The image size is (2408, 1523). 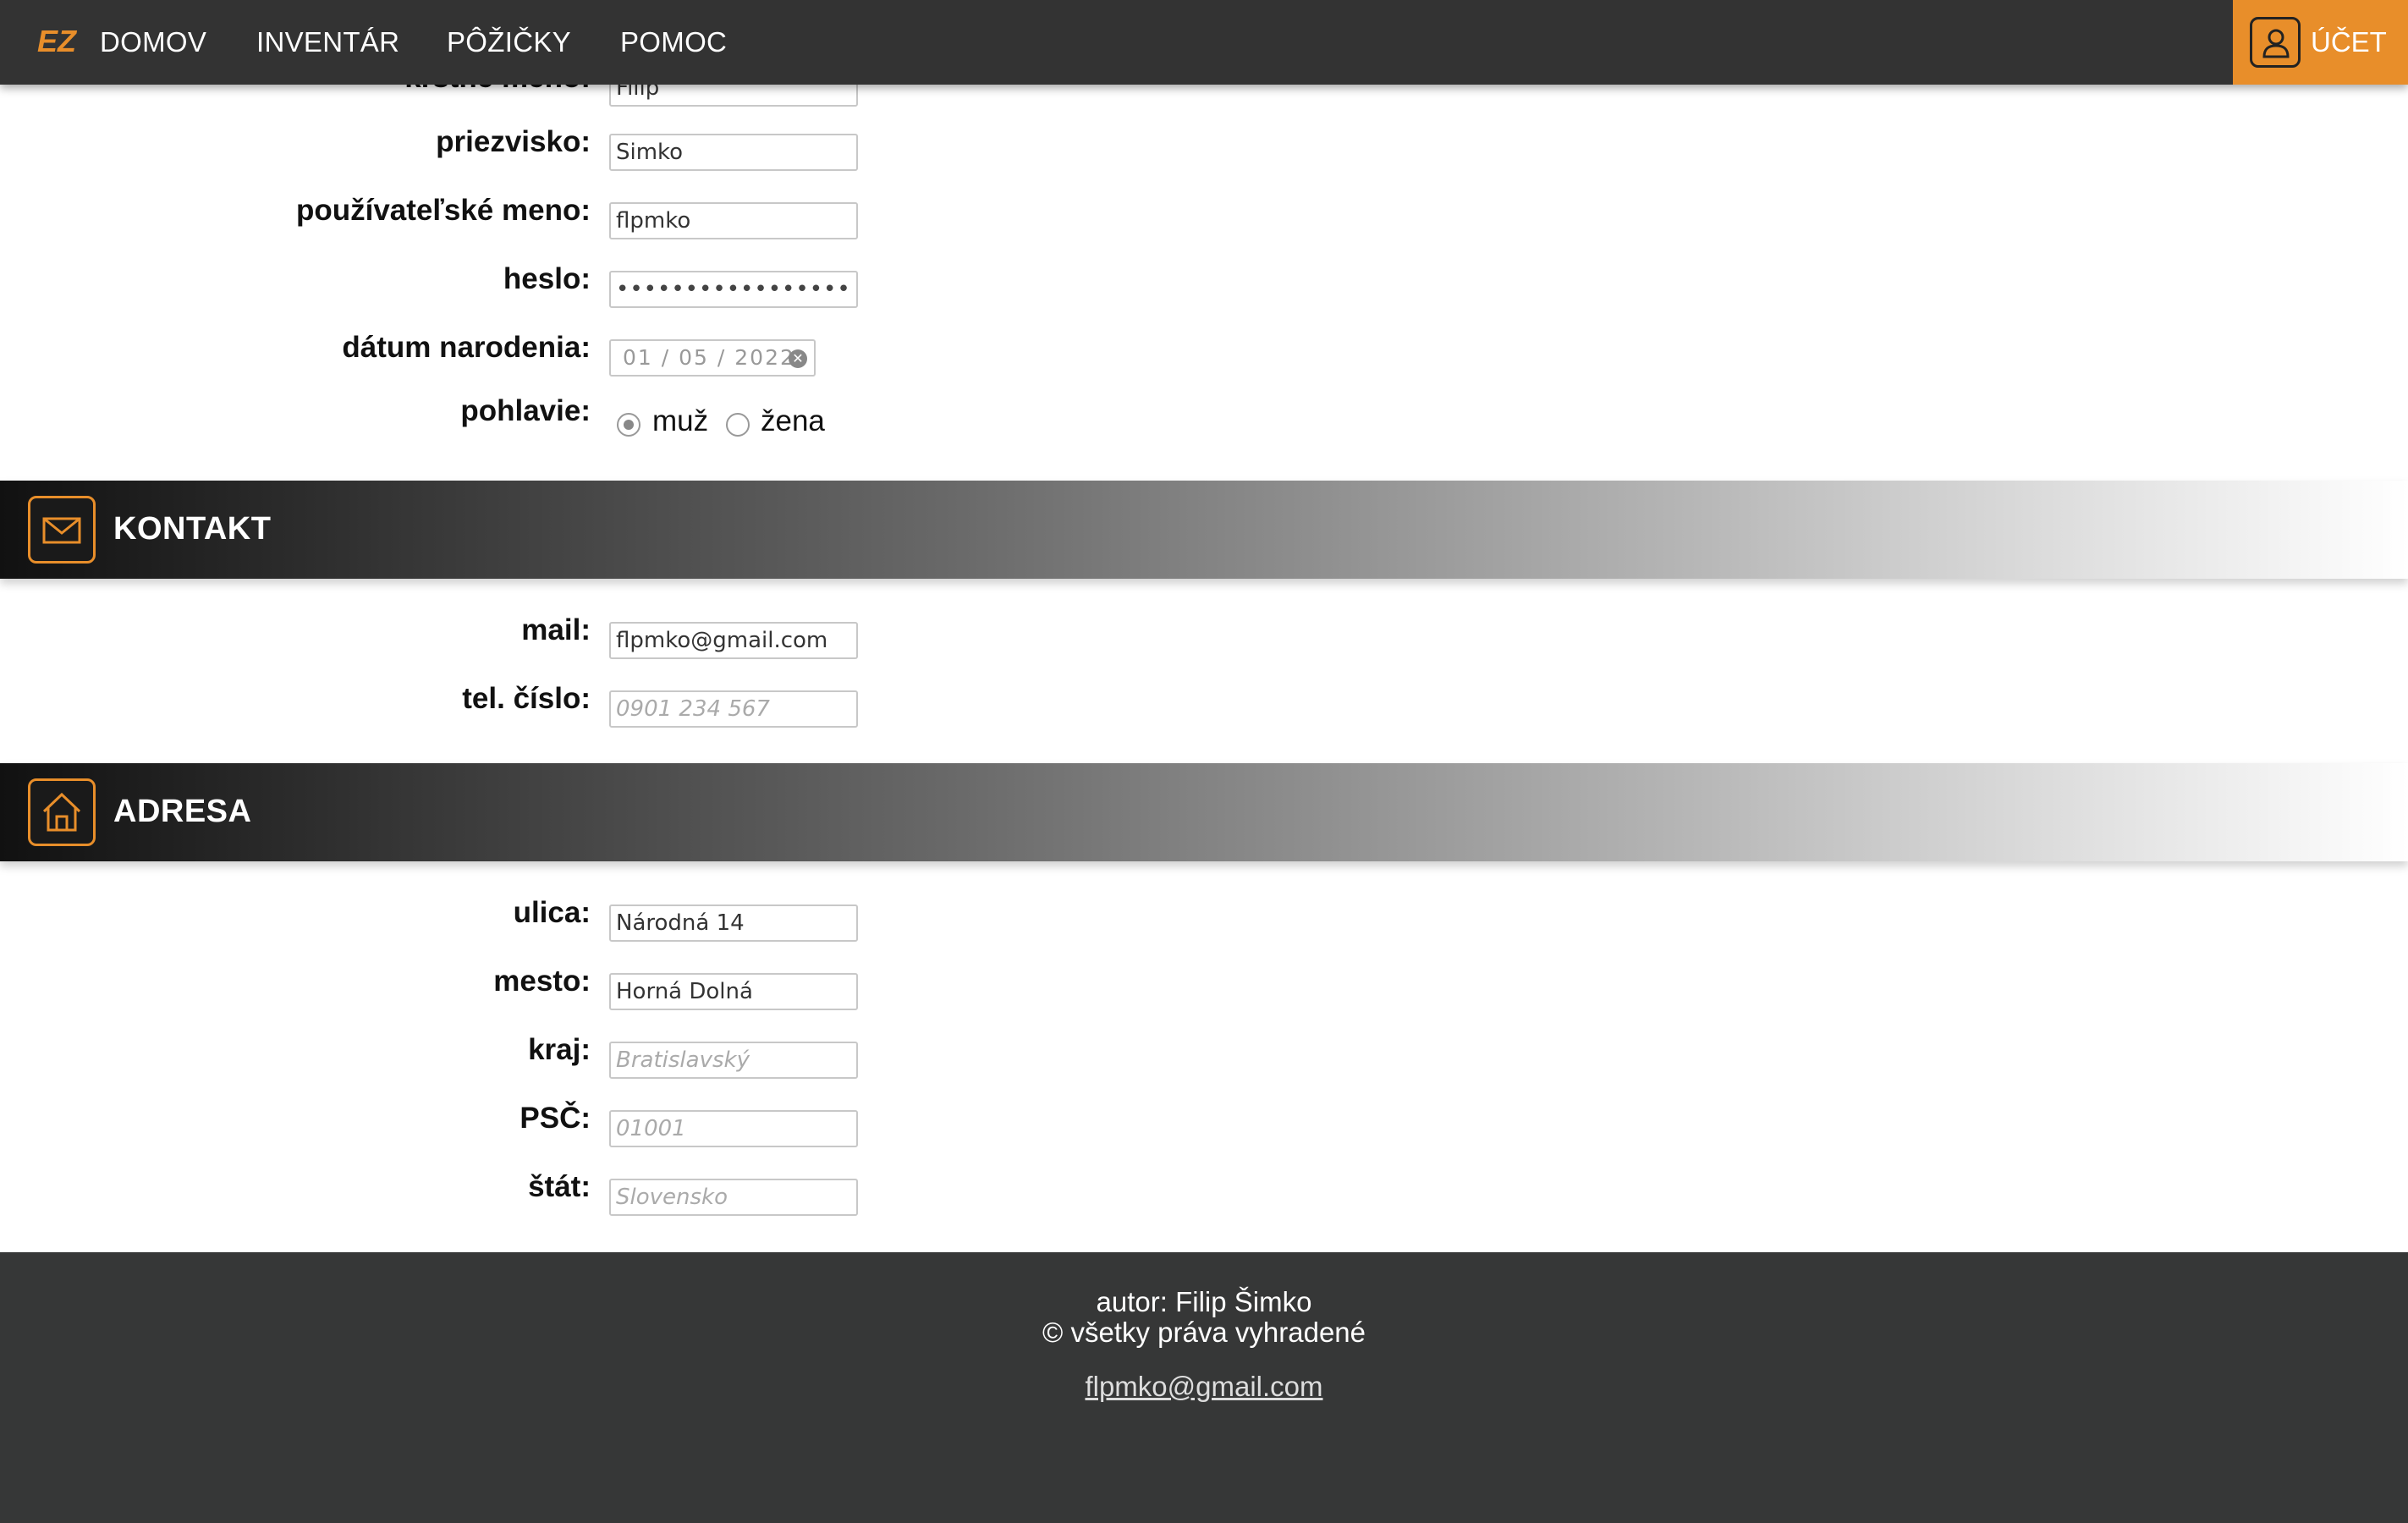 I want to click on nav-domov: DOMOV, so click(x=153, y=42).